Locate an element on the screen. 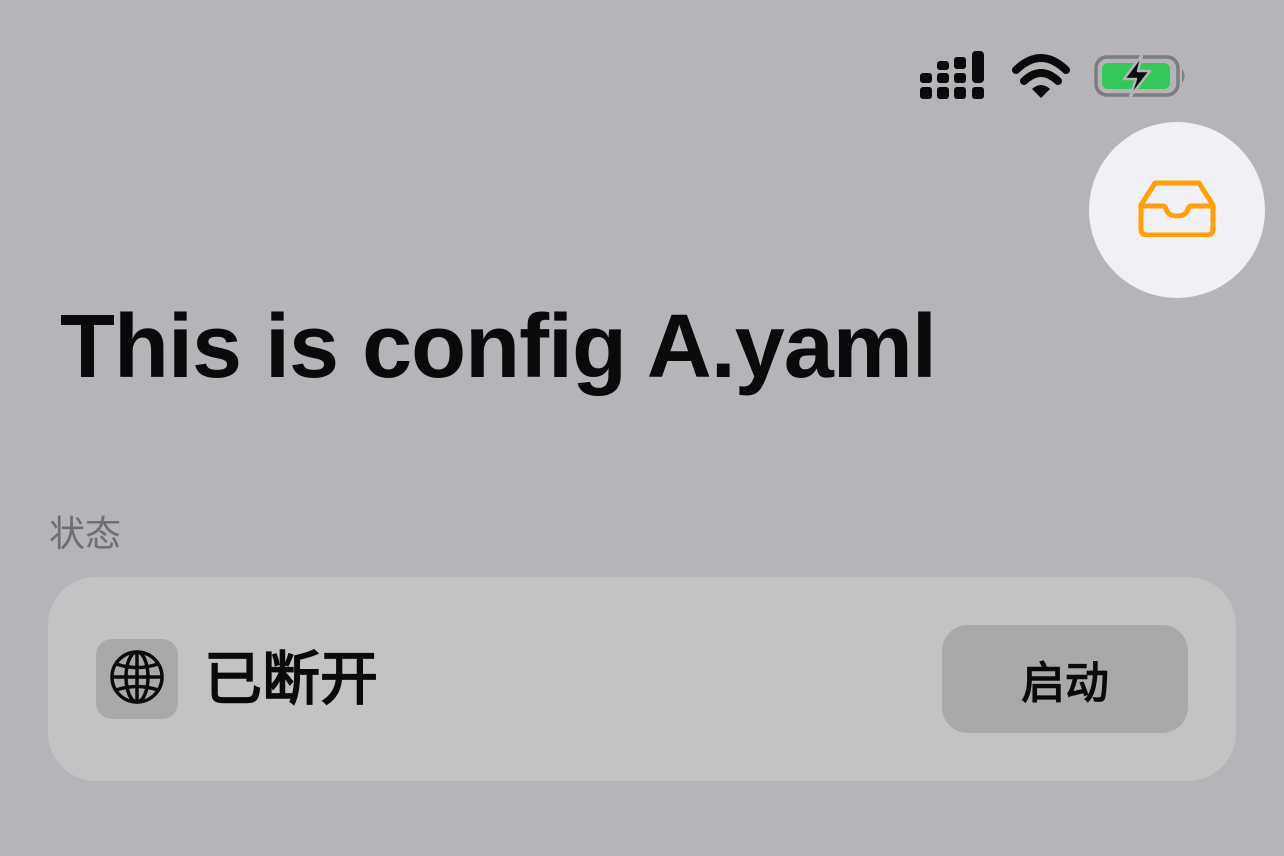 The image size is (1284, 856). wifi-icon is located at coordinates (1041, 76).